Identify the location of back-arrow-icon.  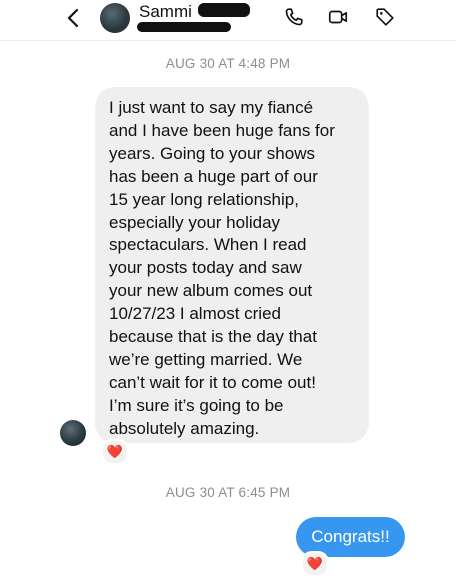
(74, 18).